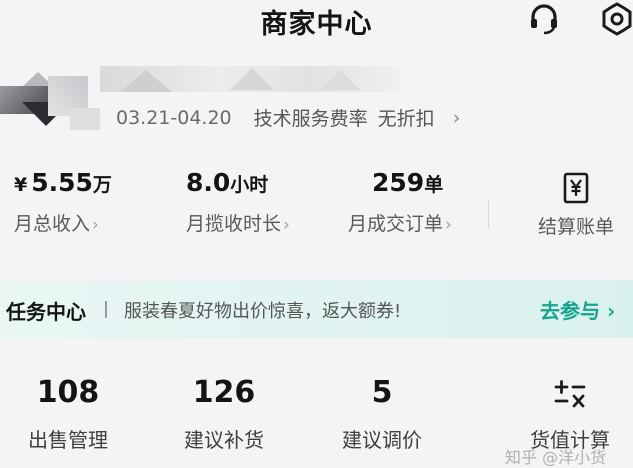 This screenshot has height=468, width=633. I want to click on top-header: 商家中心, so click(316, 26).